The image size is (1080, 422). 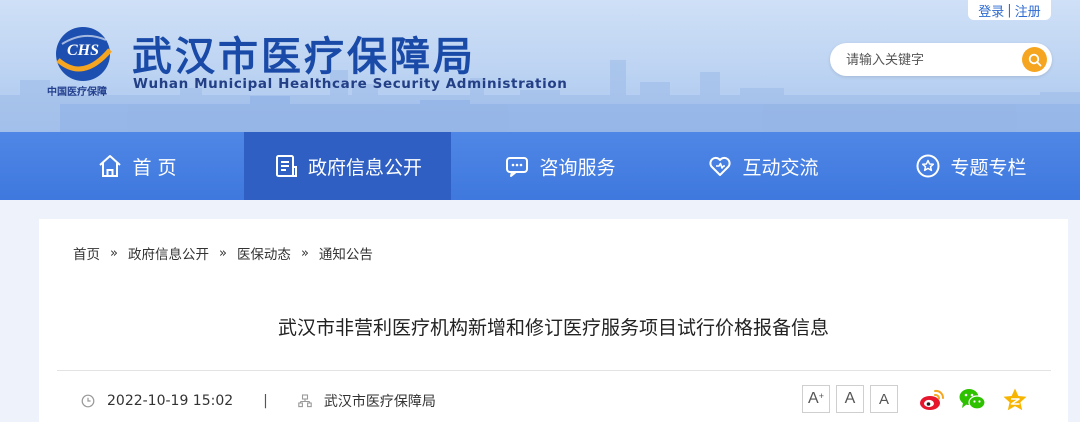 I want to click on publish-date: 2022-10-19 15:02, so click(x=170, y=401).